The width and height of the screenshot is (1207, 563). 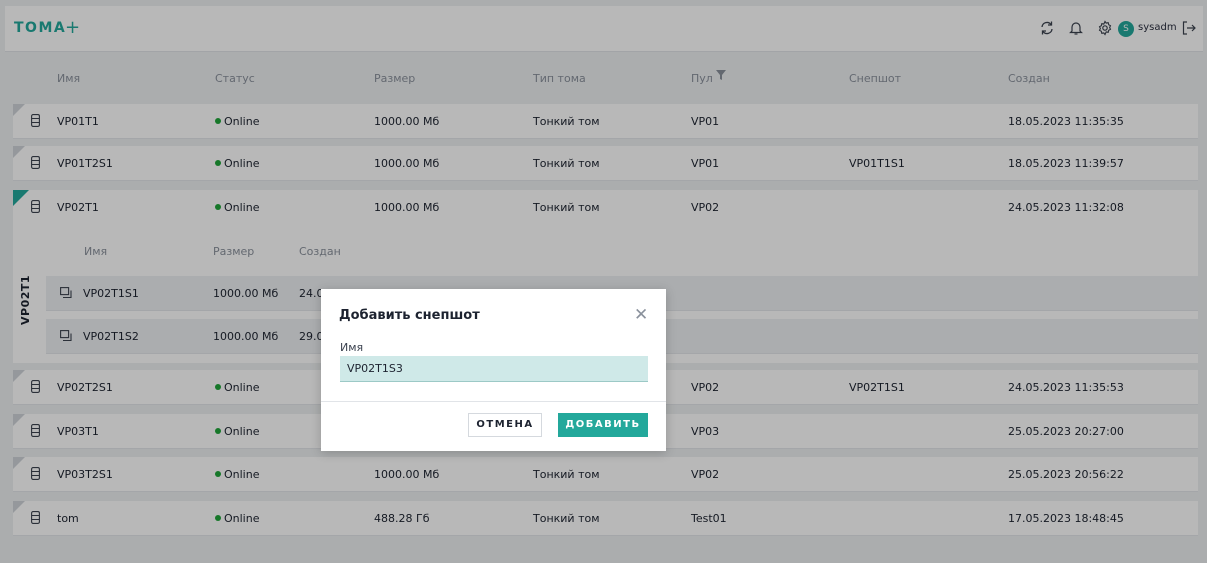 I want to click on close-icon: ✕, so click(x=641, y=315).